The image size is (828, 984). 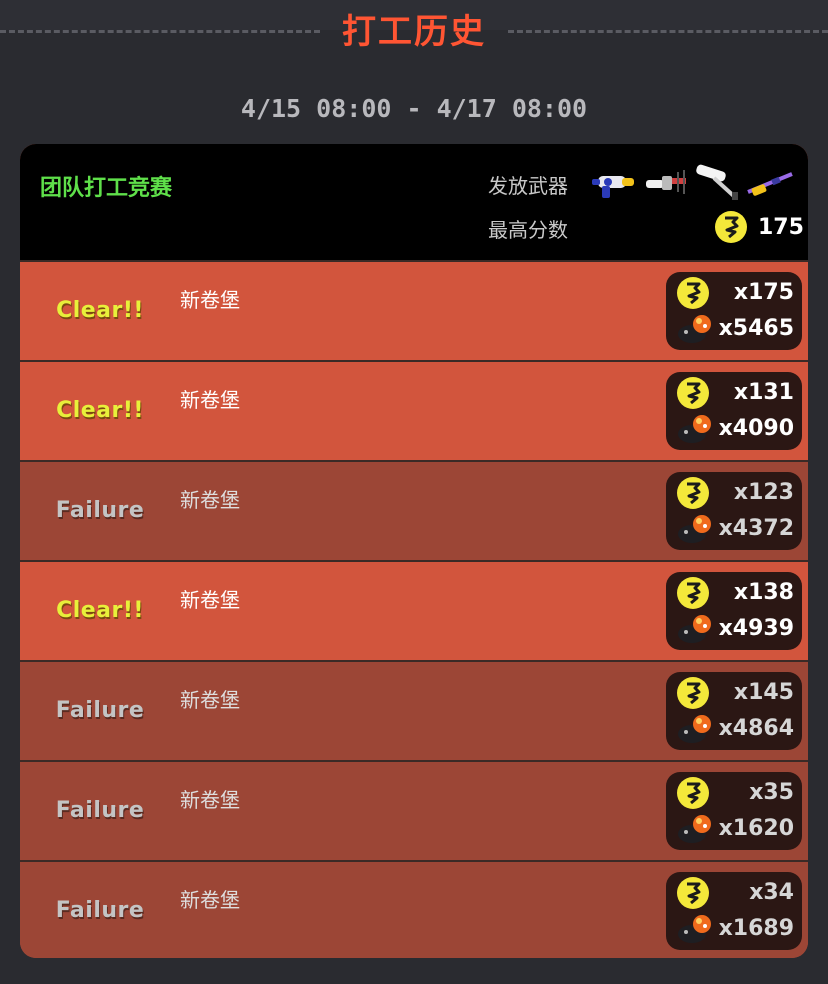 I want to click on power-eggs-stat: x1620, so click(x=736, y=829).